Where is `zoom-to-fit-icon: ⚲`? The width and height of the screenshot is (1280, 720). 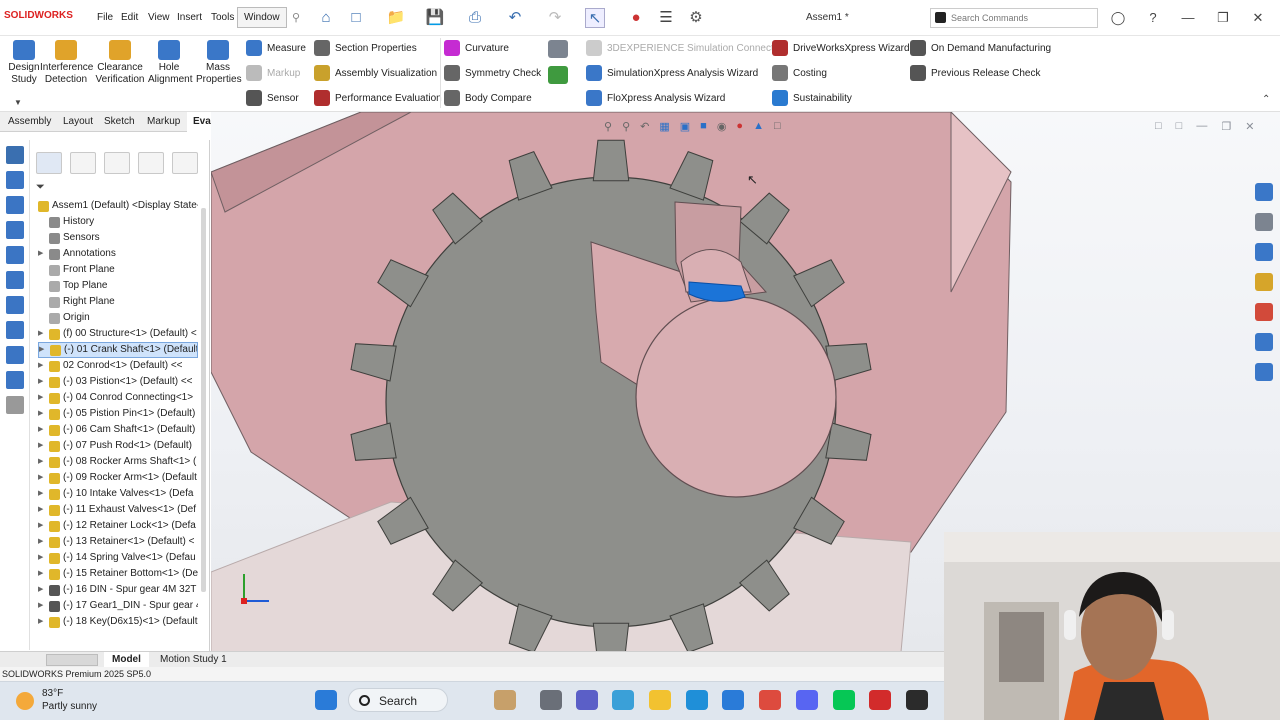 zoom-to-fit-icon: ⚲ is located at coordinates (608, 126).